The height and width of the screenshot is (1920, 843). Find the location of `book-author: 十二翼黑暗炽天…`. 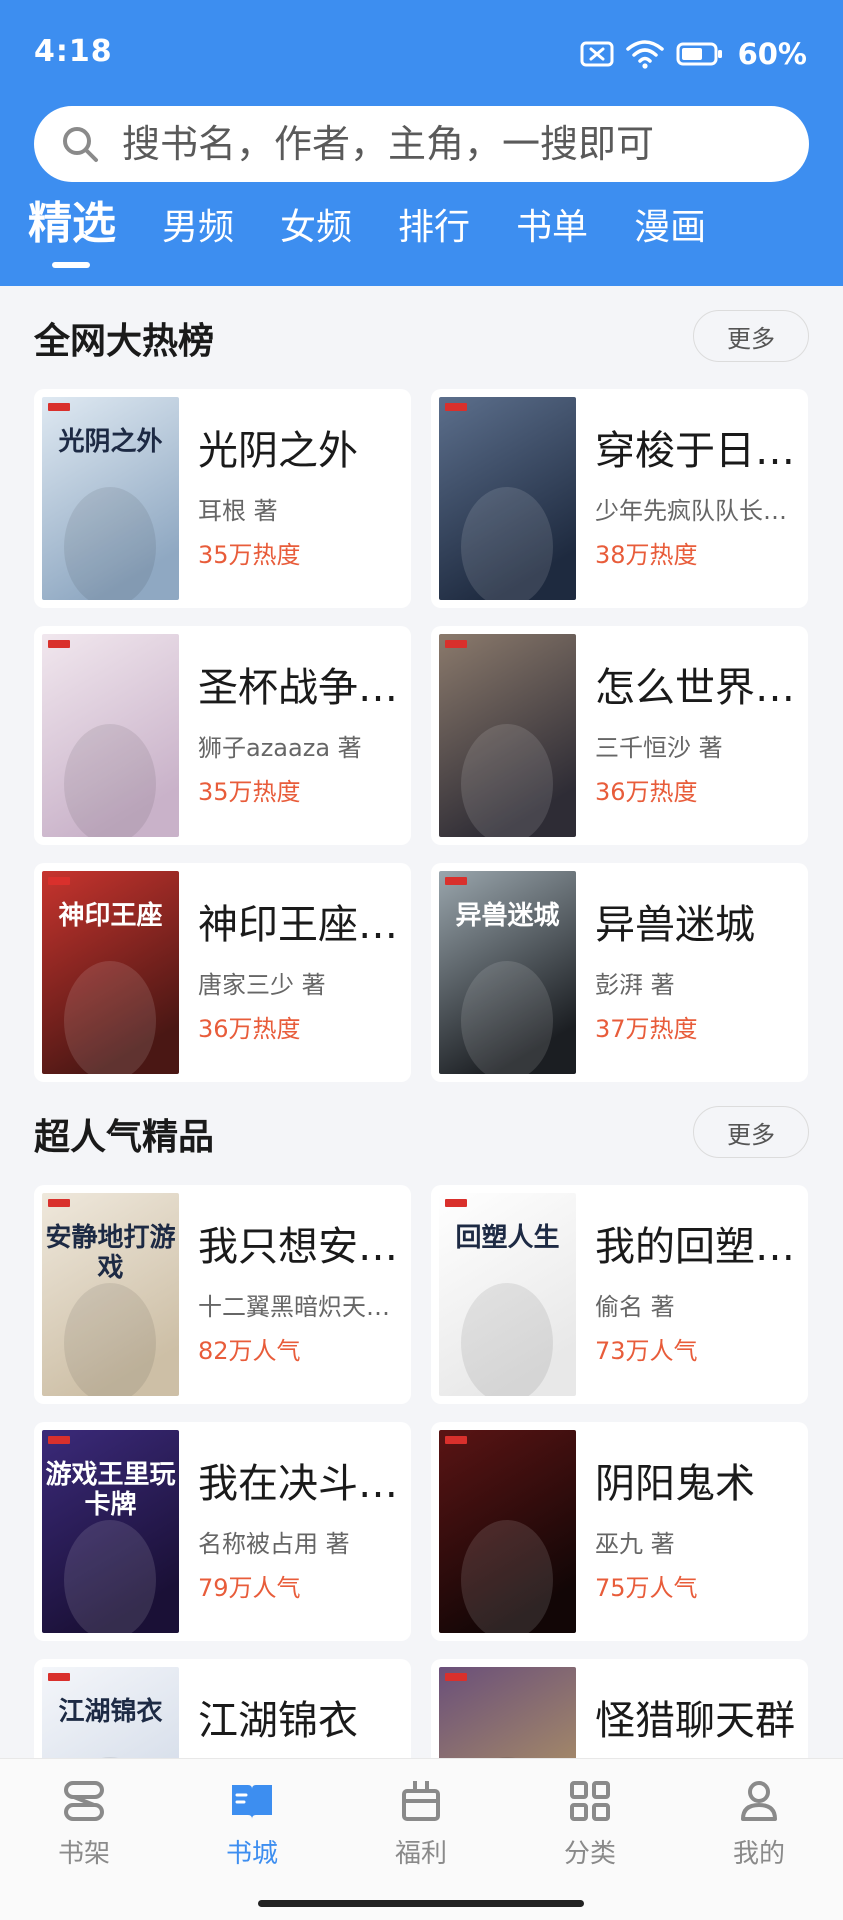

book-author: 十二翼黑暗炽天… is located at coordinates (294, 1307).